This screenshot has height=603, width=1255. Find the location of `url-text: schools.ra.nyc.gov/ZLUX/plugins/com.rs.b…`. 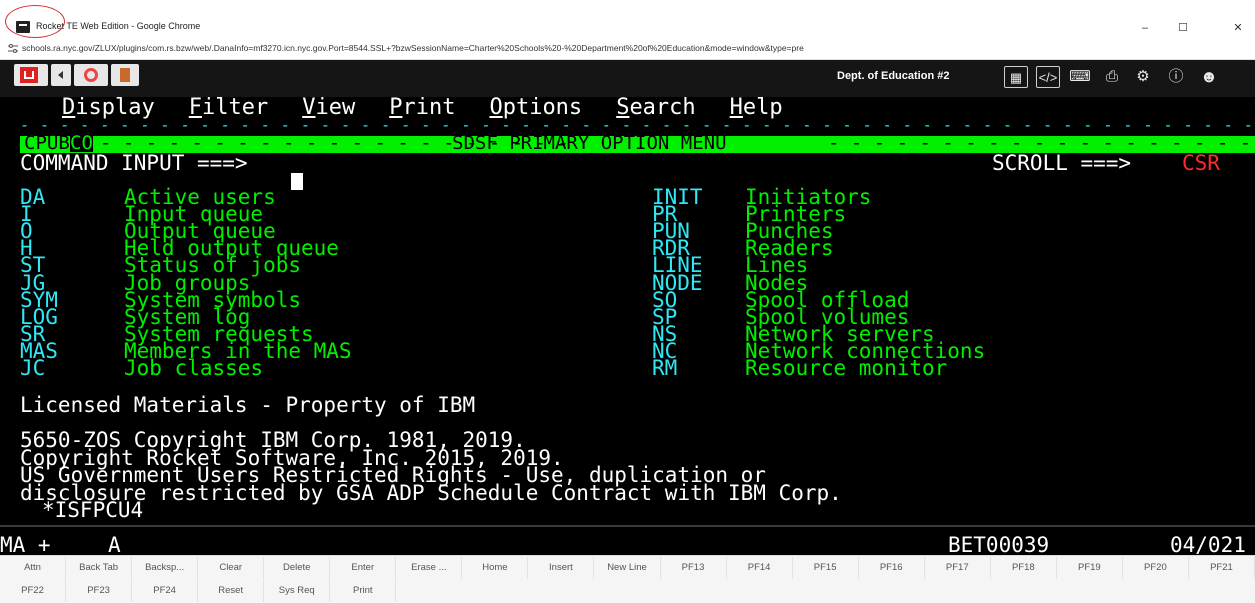

url-text: schools.ra.nyc.gov/ZLUX/plugins/com.rs.b… is located at coordinates (413, 48).